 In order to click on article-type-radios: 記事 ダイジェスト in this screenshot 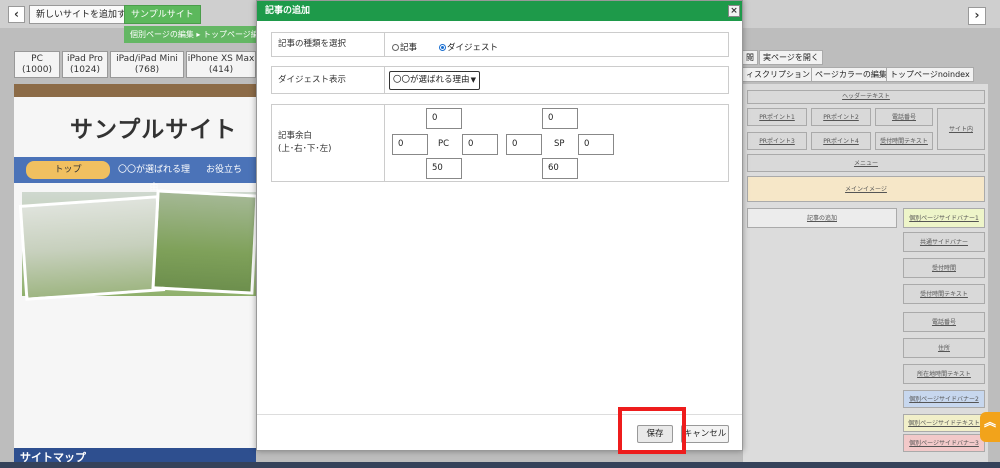, I will do `click(456, 47)`.